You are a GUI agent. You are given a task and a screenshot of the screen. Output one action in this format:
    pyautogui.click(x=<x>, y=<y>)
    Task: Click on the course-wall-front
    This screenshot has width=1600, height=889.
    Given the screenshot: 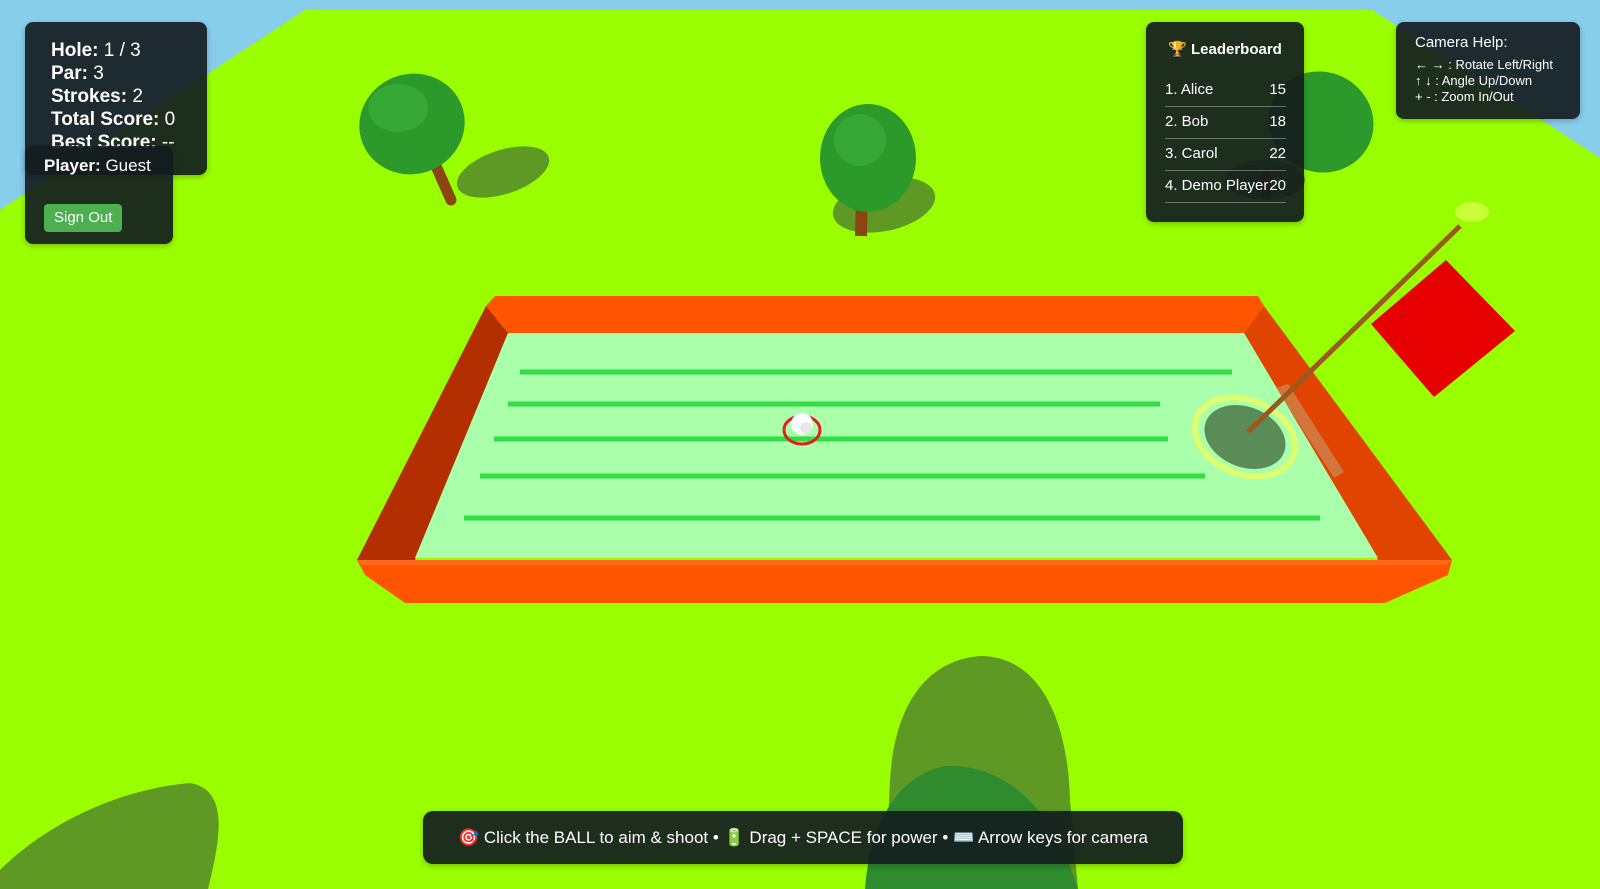 What is the action you would take?
    pyautogui.click(x=904, y=581)
    